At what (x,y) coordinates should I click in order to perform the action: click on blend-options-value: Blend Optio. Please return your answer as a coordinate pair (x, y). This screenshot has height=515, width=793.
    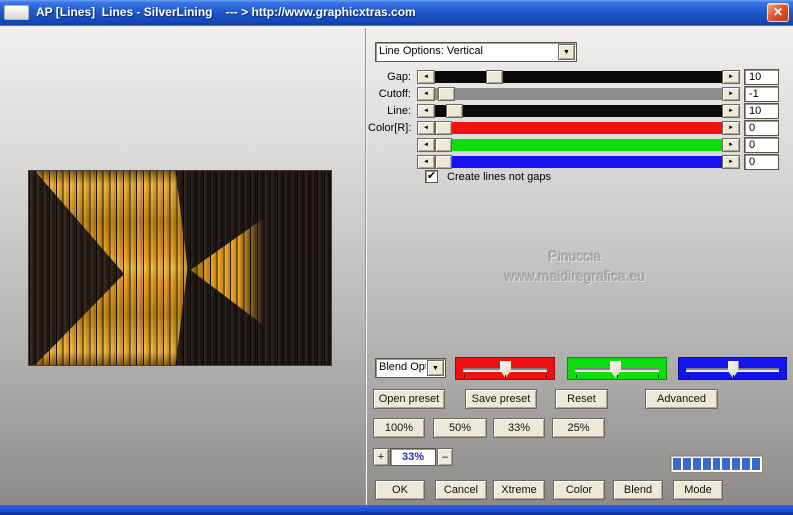
    Looking at the image, I should click on (402, 367).